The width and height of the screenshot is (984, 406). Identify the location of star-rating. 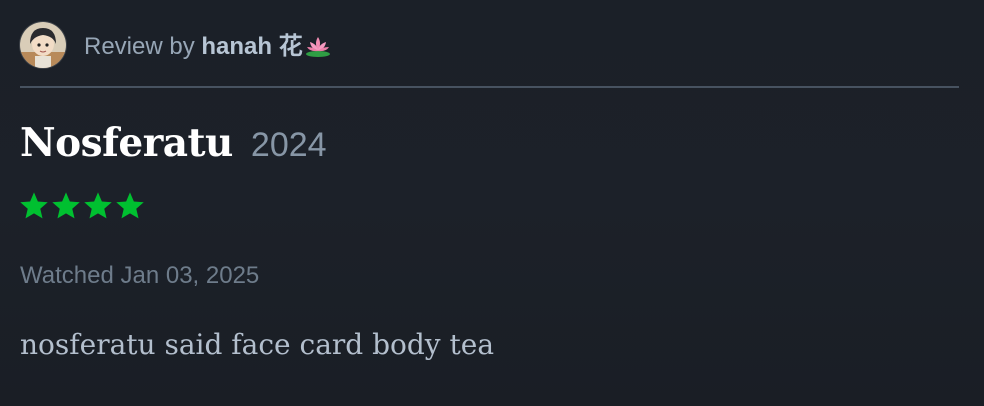
(82, 206).